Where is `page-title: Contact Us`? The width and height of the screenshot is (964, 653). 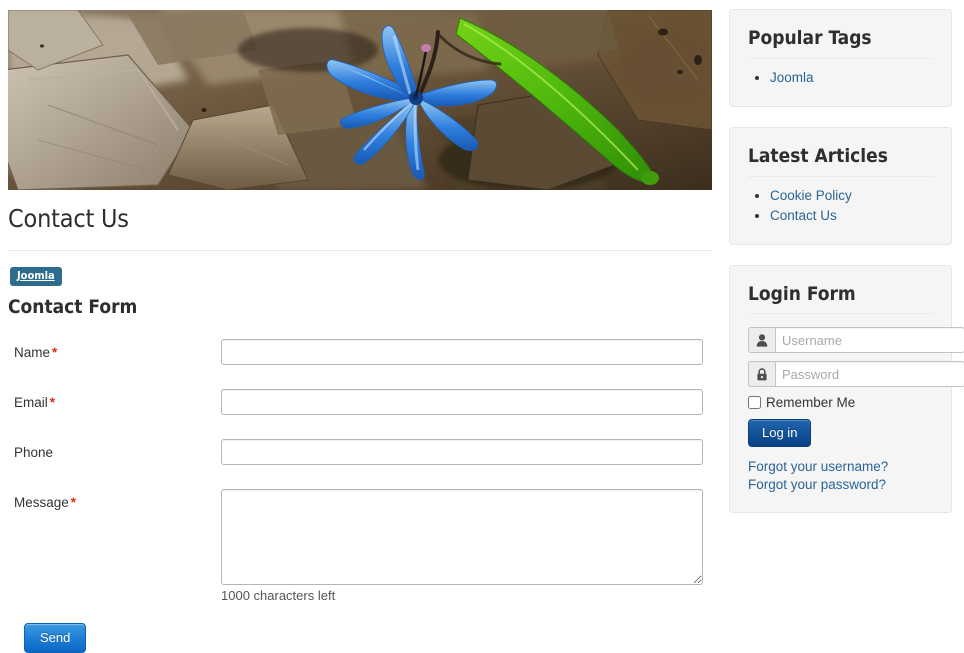
page-title: Contact Us is located at coordinates (68, 218).